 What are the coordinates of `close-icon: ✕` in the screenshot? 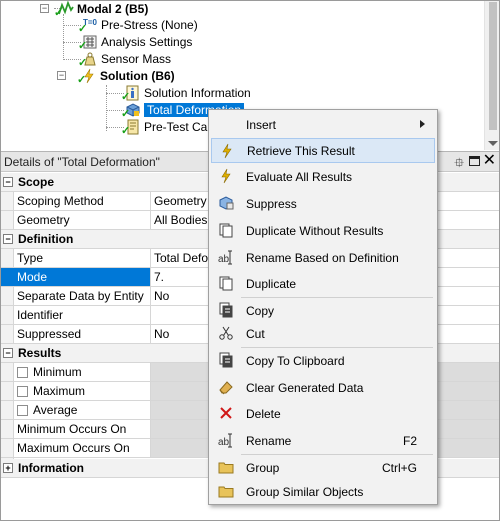 It's located at (489, 161).